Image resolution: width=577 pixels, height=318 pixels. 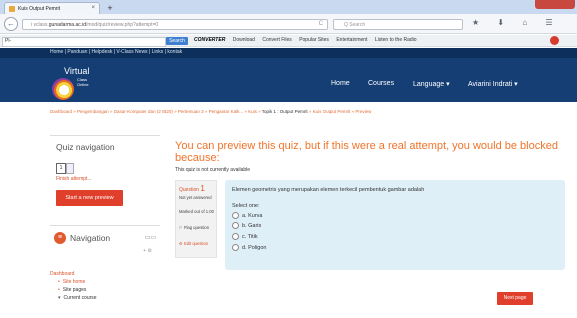 What do you see at coordinates (93, 8) in the screenshot?
I see `tab-close-icon: ×` at bounding box center [93, 8].